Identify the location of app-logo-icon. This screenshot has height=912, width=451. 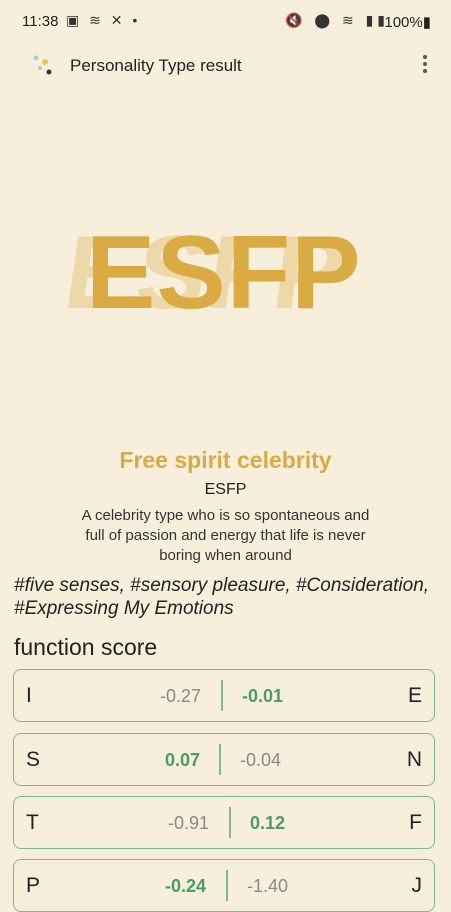
(42, 65).